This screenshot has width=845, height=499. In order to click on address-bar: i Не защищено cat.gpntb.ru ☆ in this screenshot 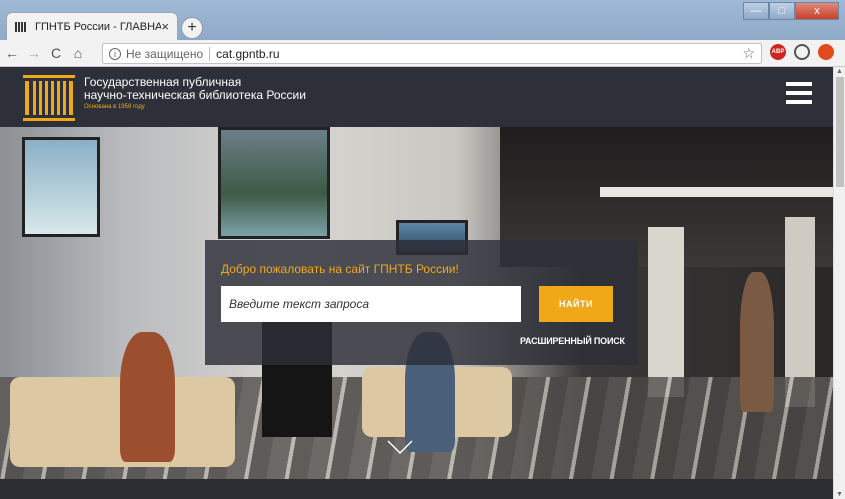, I will do `click(432, 53)`.